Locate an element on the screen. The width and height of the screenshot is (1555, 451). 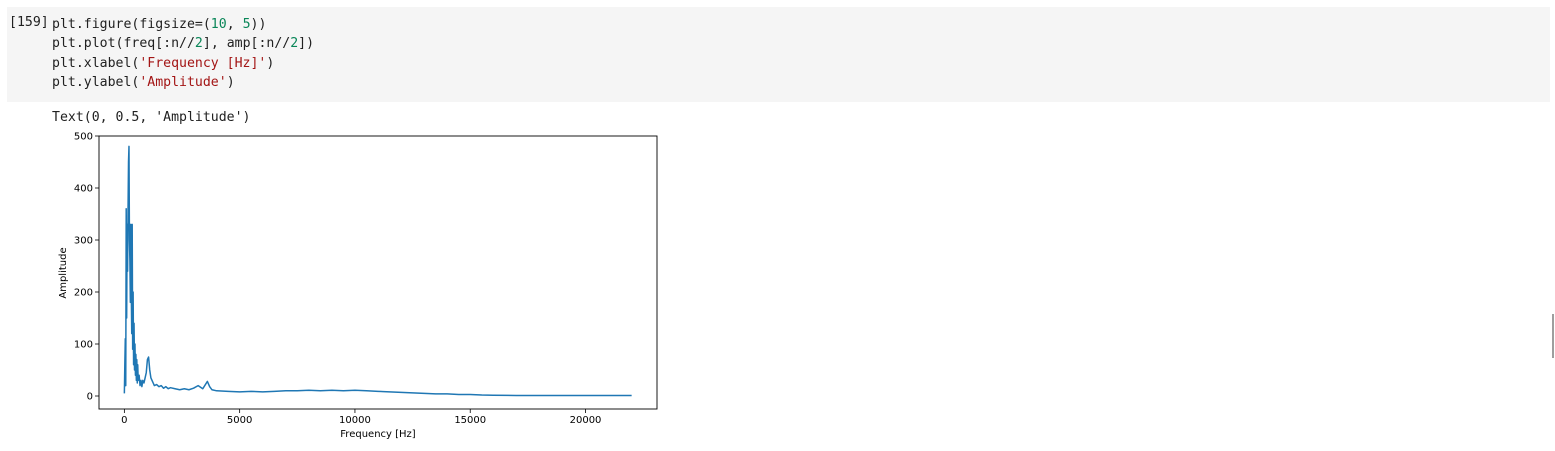
x-tick-label: 0 is located at coordinates (124, 420).